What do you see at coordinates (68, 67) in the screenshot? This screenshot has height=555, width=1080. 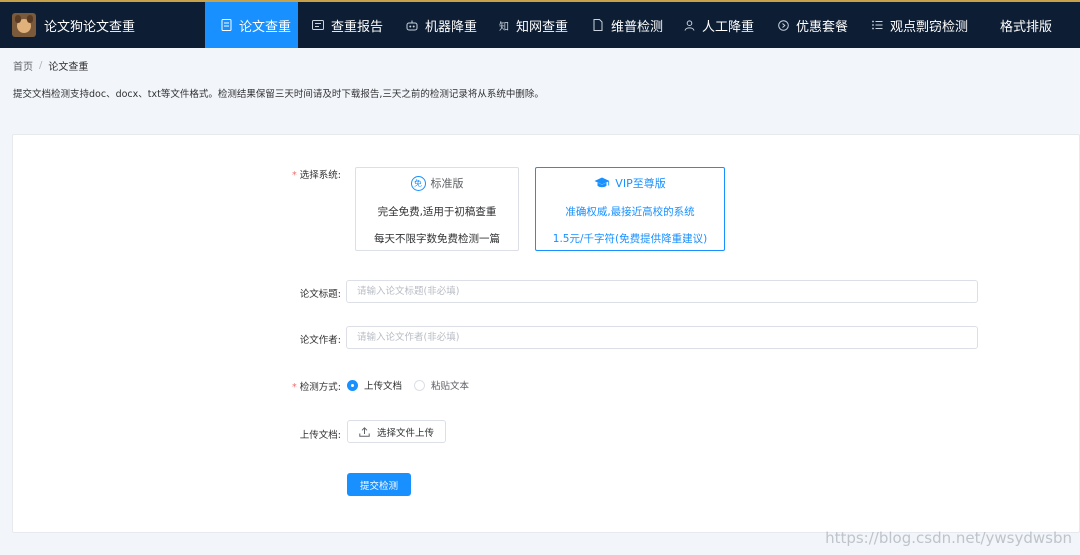 I see `breadcrumb-current: 论文查重` at bounding box center [68, 67].